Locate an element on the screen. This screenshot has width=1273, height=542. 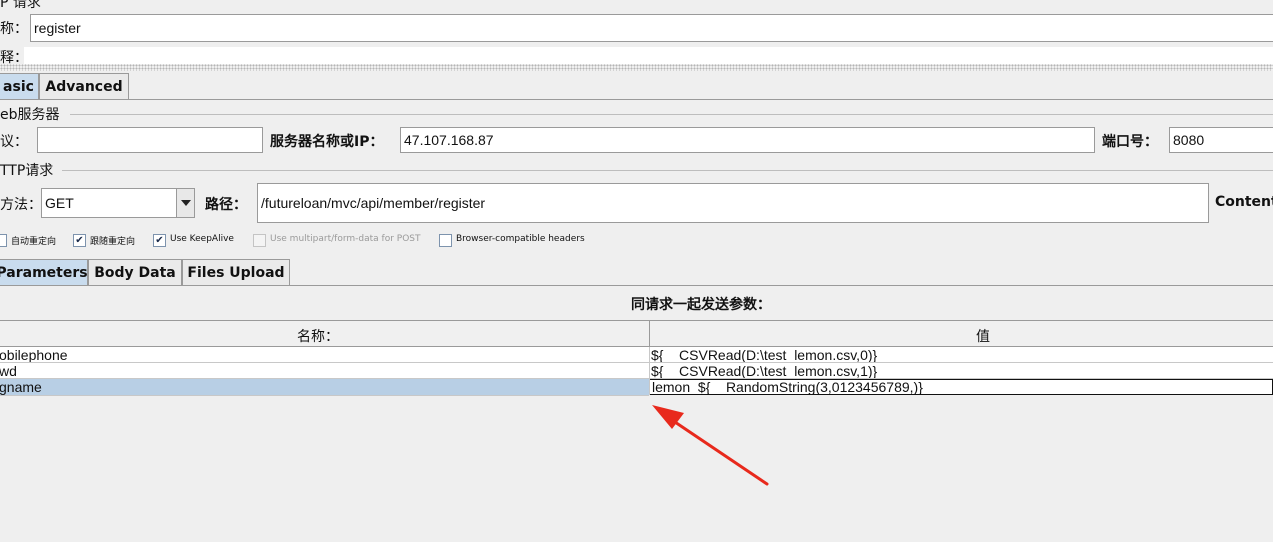
path-label: 路径： is located at coordinates (226, 205).